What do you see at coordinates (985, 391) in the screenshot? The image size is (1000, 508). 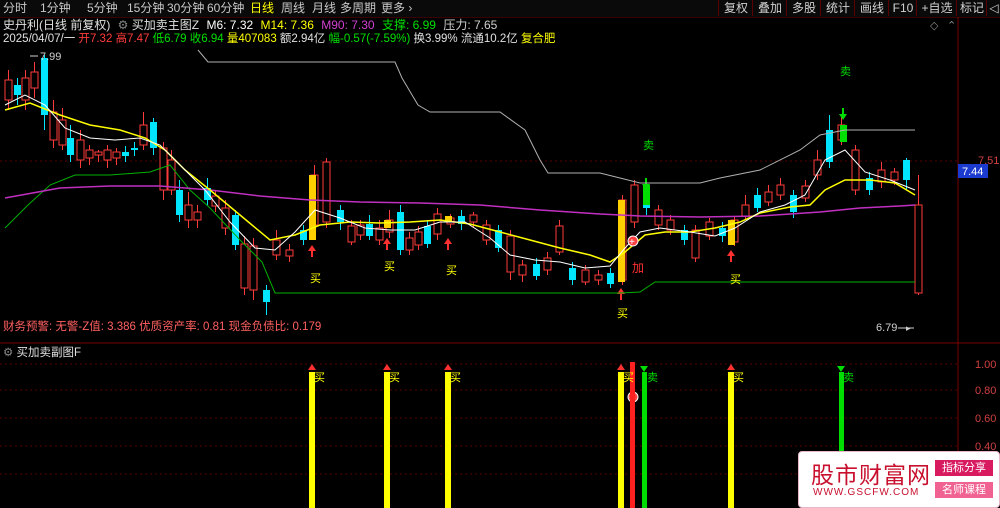 I see `sub-tick-080: 0.80` at bounding box center [985, 391].